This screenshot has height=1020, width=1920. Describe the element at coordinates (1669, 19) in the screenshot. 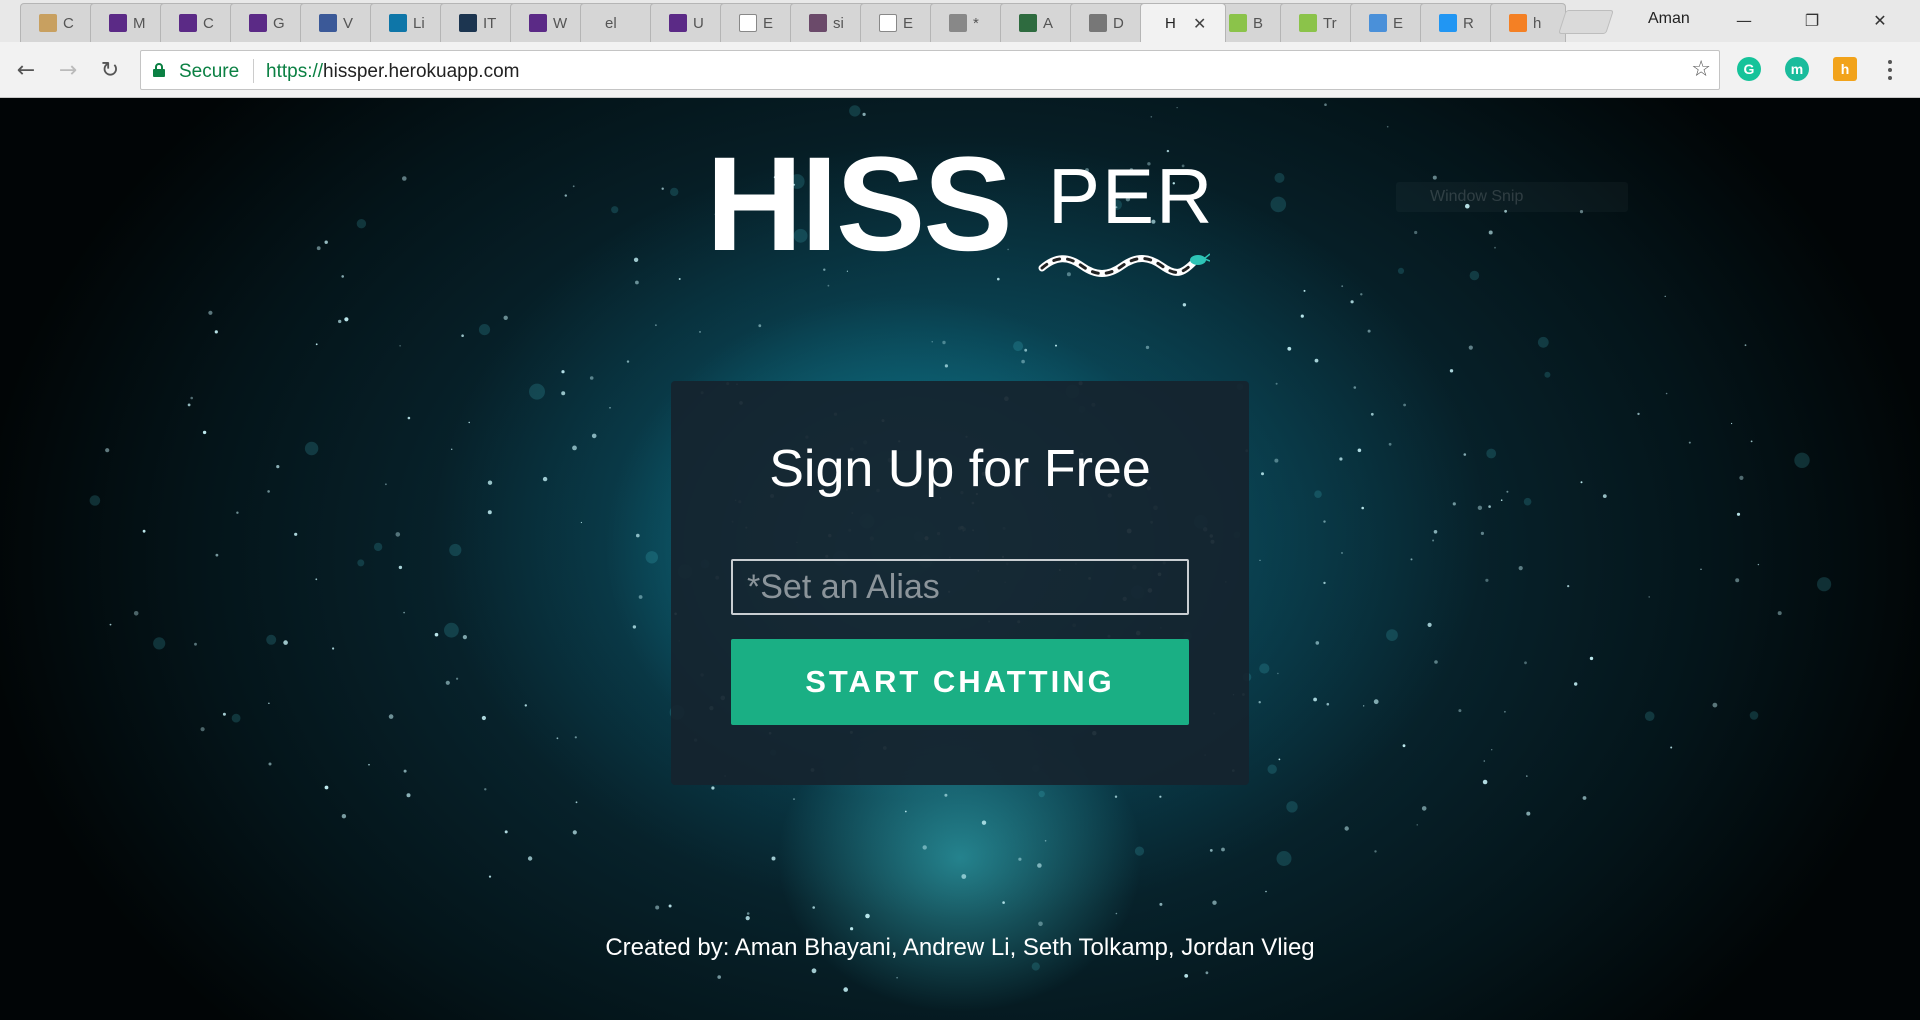

I see `profile-name: Aman` at that location.